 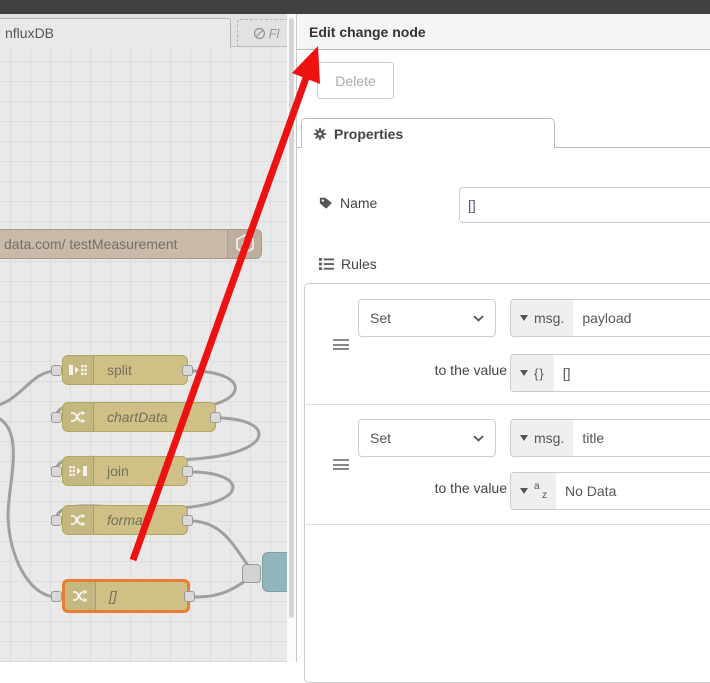 What do you see at coordinates (259, 33) in the screenshot?
I see `disabled-flow-icon` at bounding box center [259, 33].